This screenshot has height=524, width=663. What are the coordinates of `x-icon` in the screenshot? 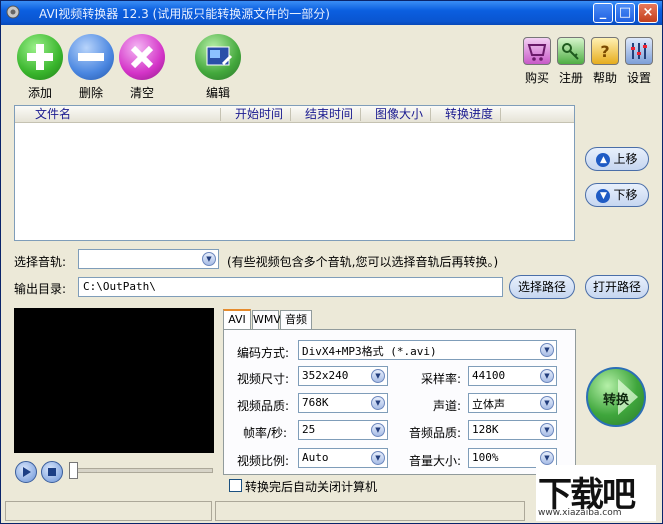 It's located at (142, 57).